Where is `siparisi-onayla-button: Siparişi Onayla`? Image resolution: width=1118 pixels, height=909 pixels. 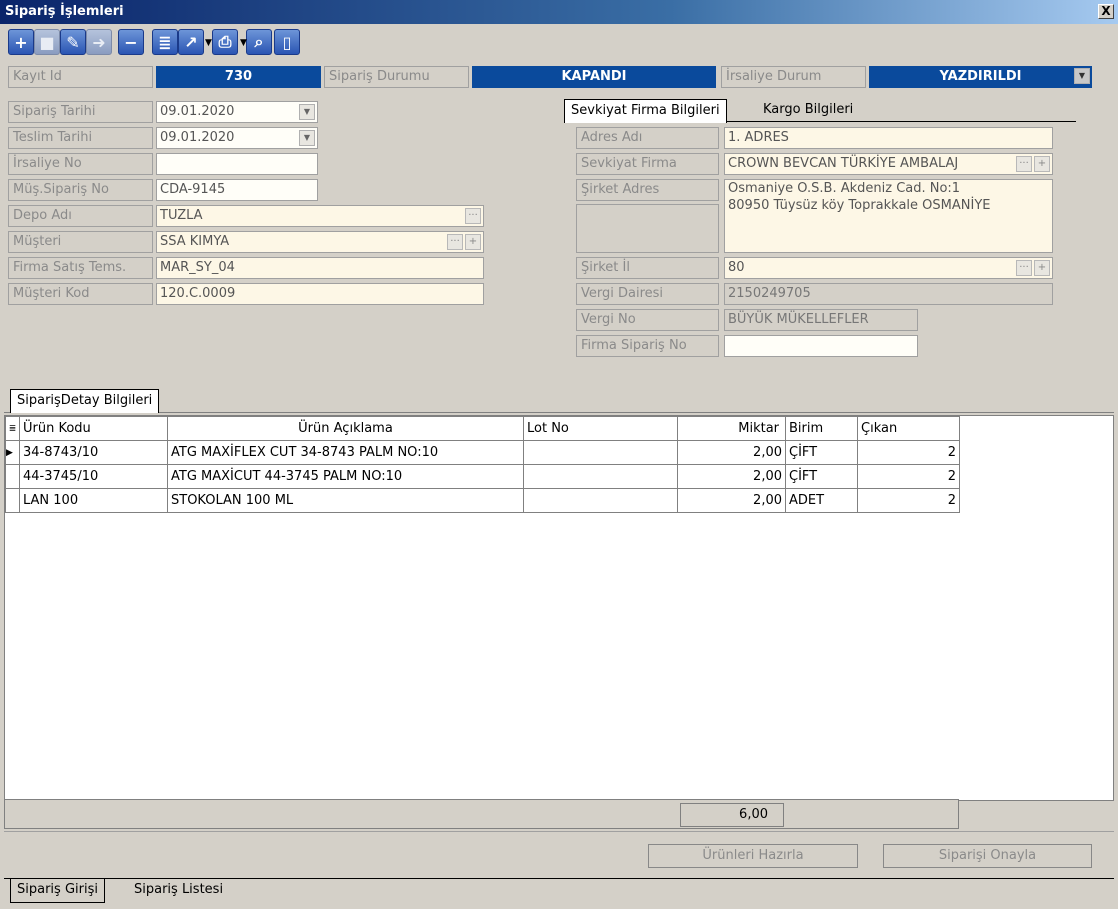 siparisi-onayla-button: Siparişi Onayla is located at coordinates (987, 856).